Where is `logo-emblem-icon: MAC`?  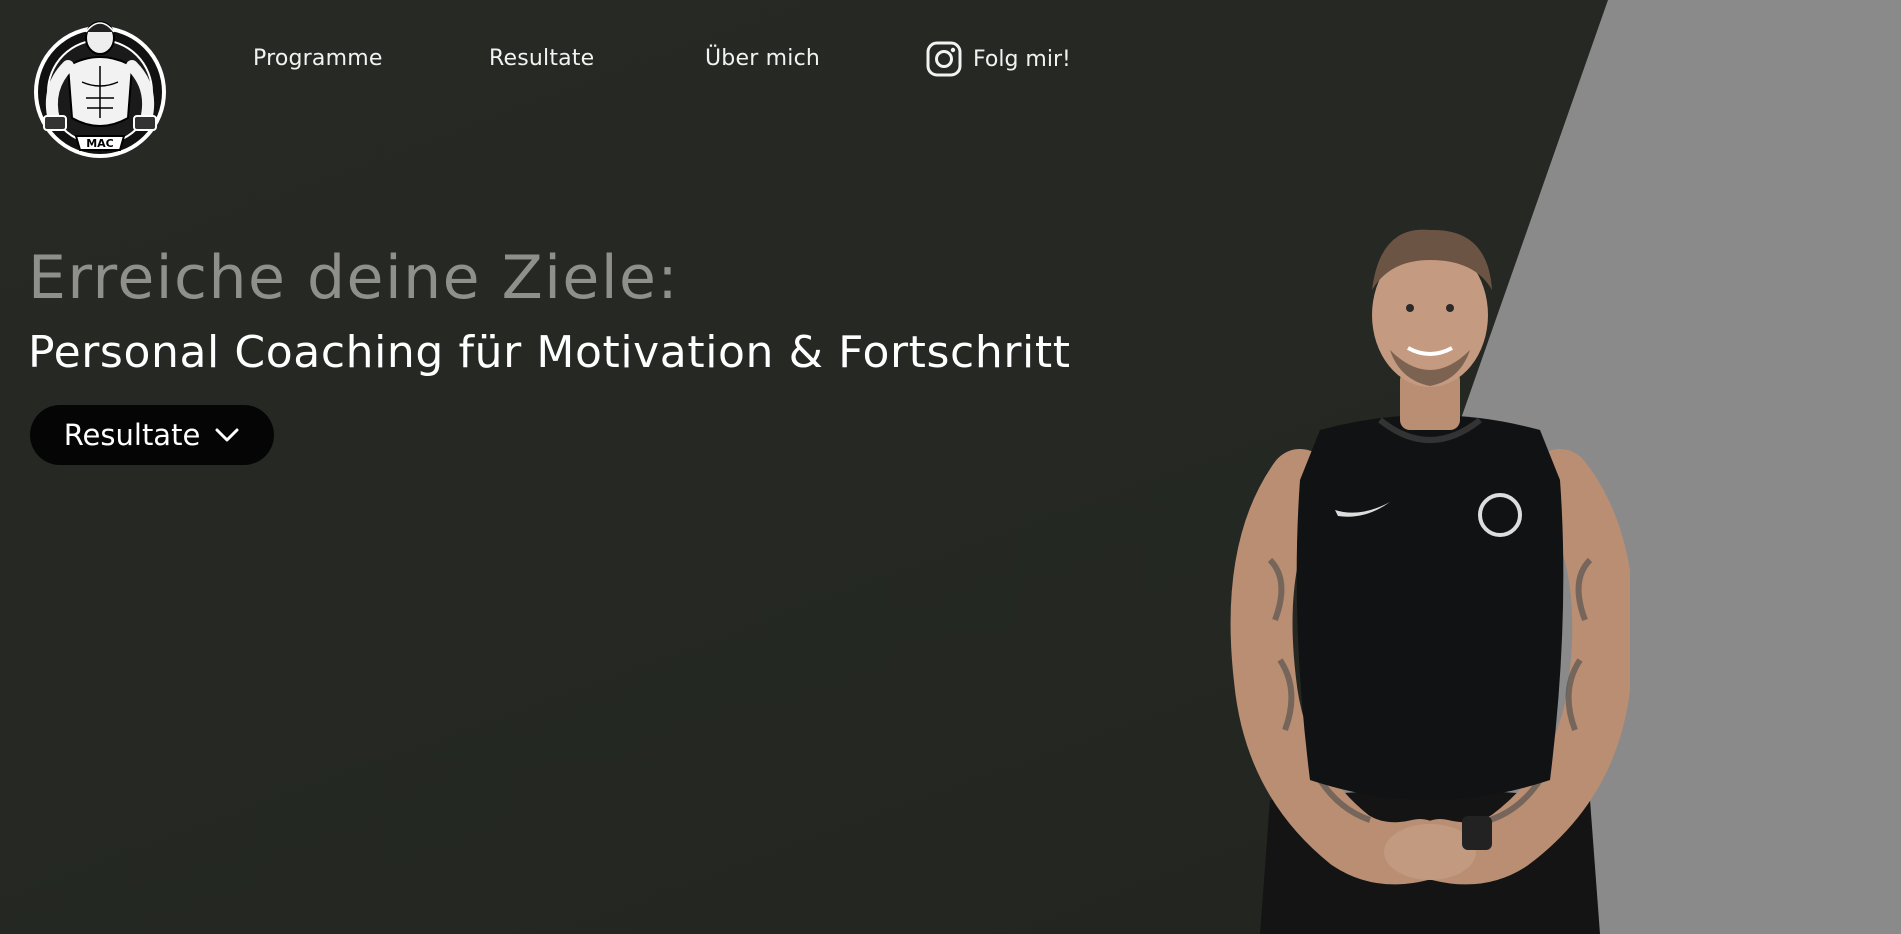 logo-emblem-icon: MAC is located at coordinates (100, 89).